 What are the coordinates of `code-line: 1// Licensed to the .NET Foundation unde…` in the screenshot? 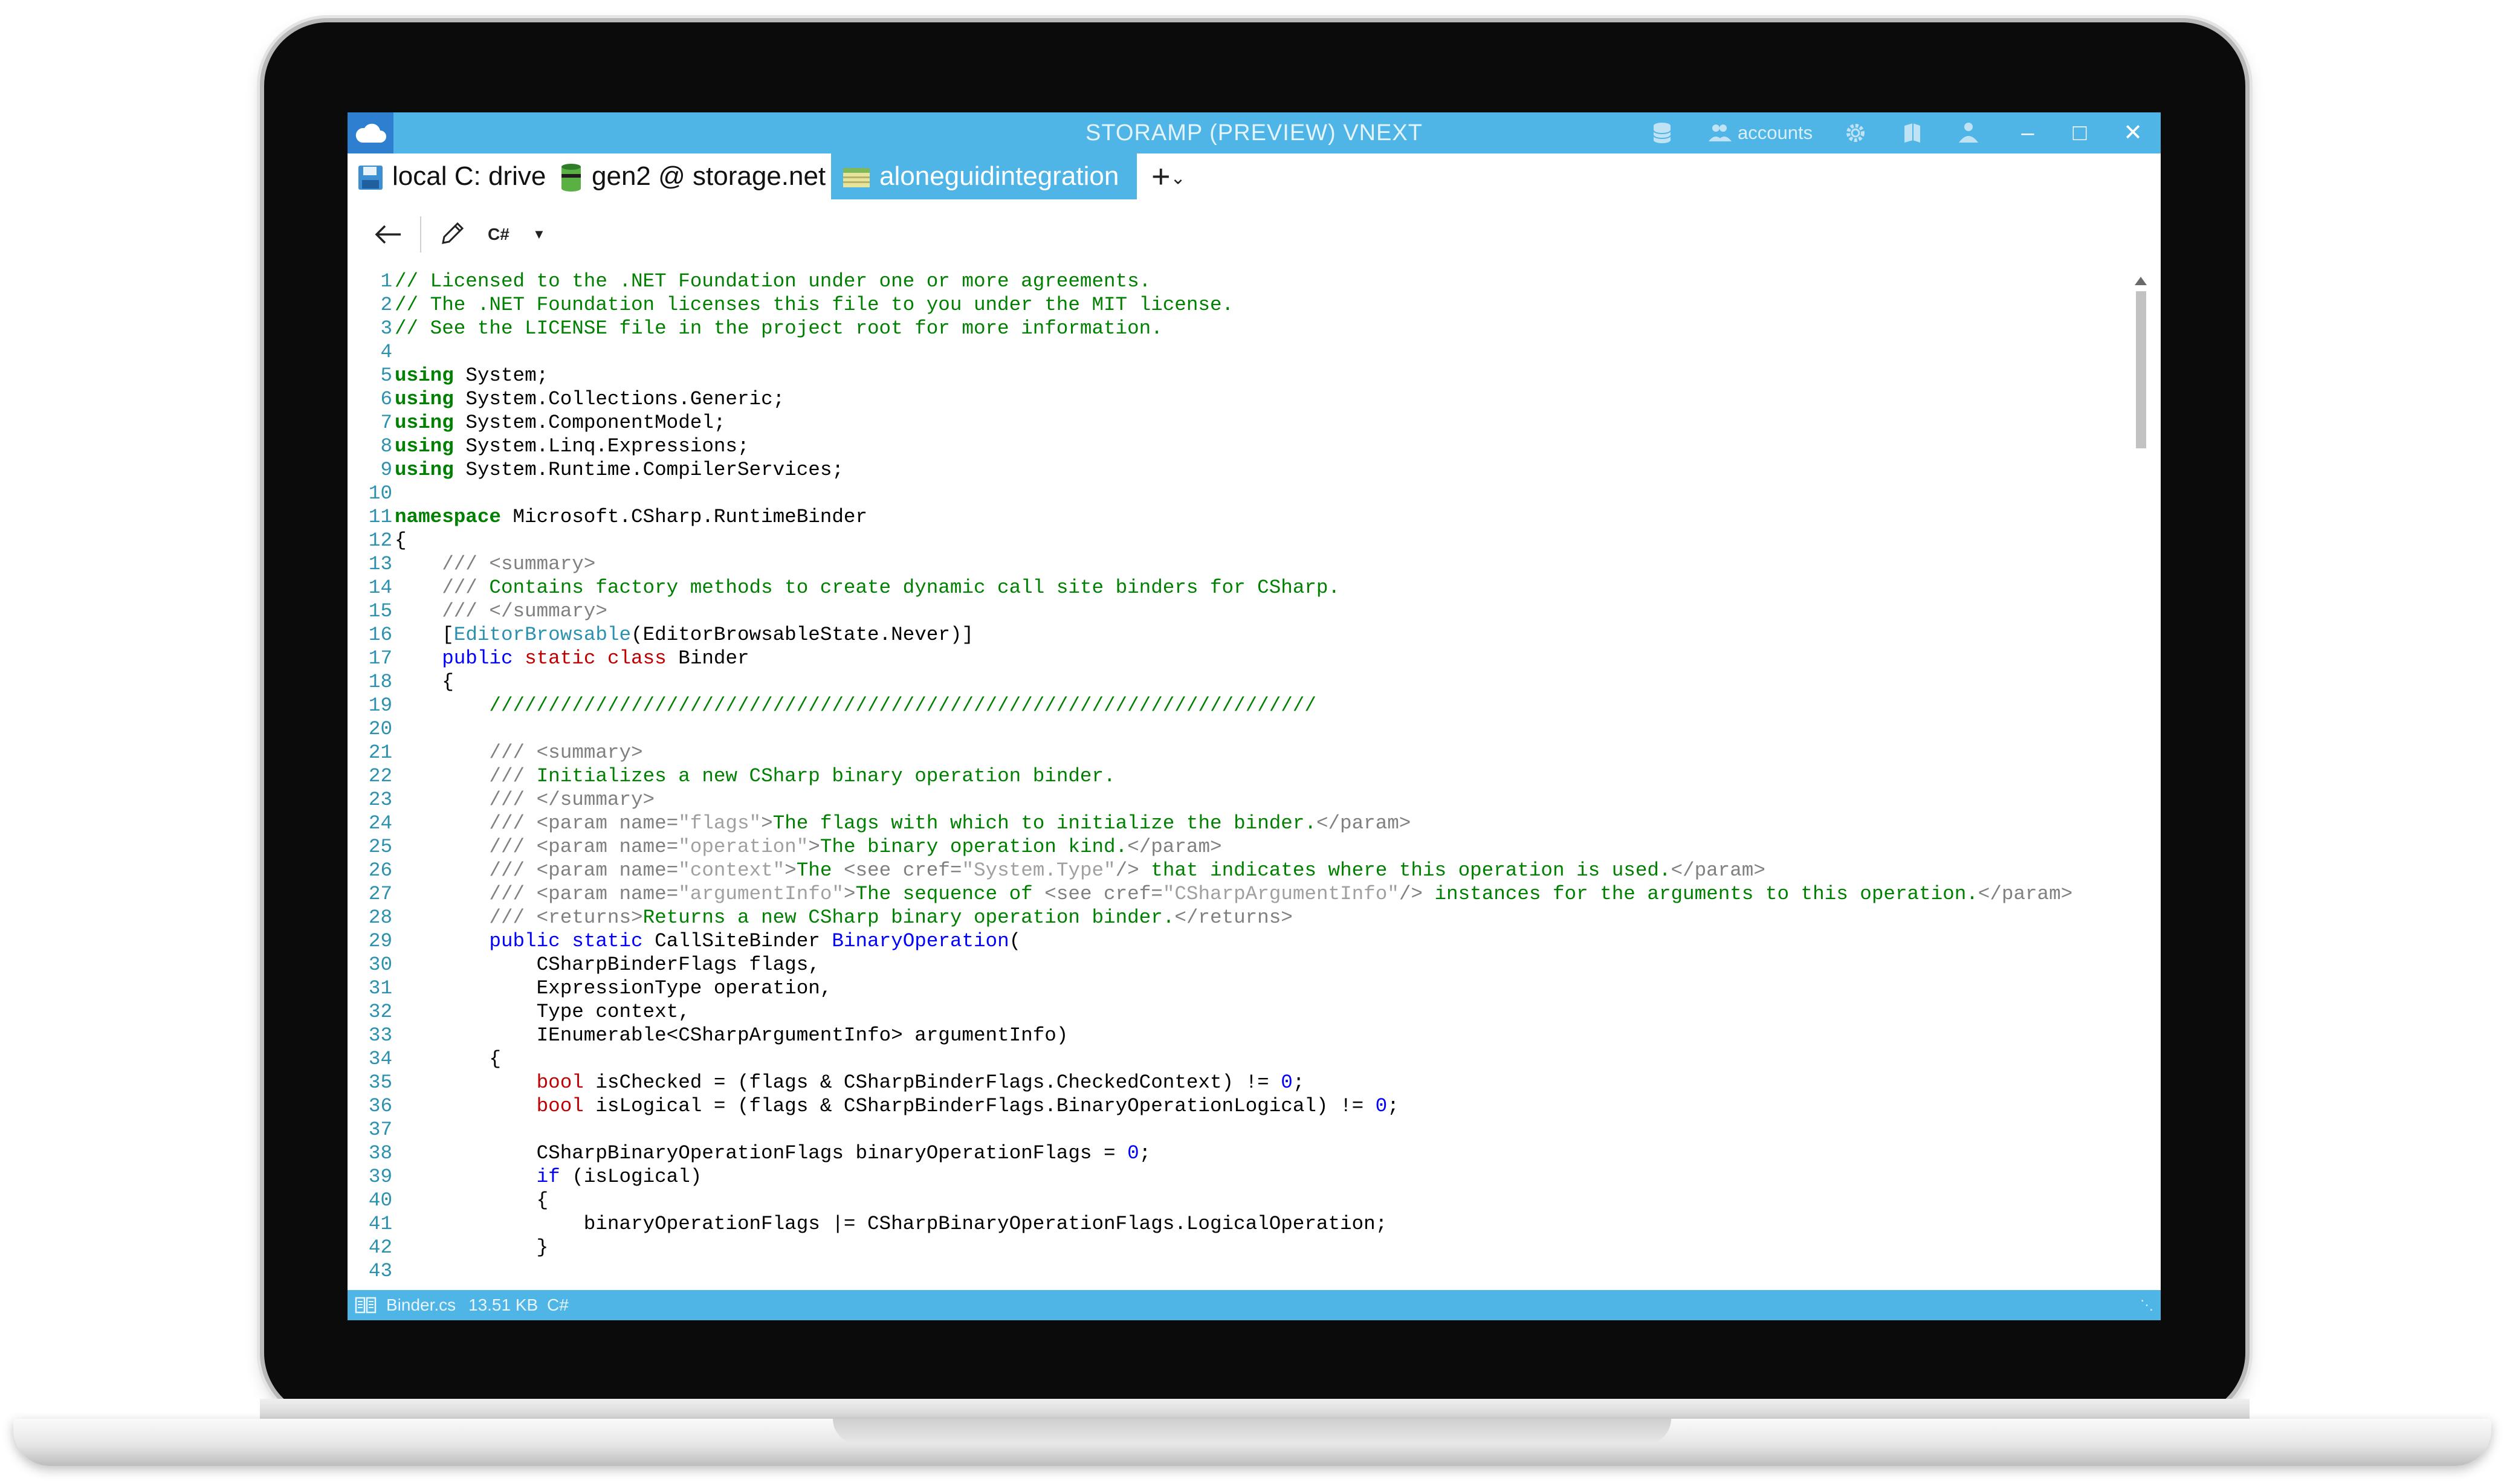 It's located at (1242, 281).